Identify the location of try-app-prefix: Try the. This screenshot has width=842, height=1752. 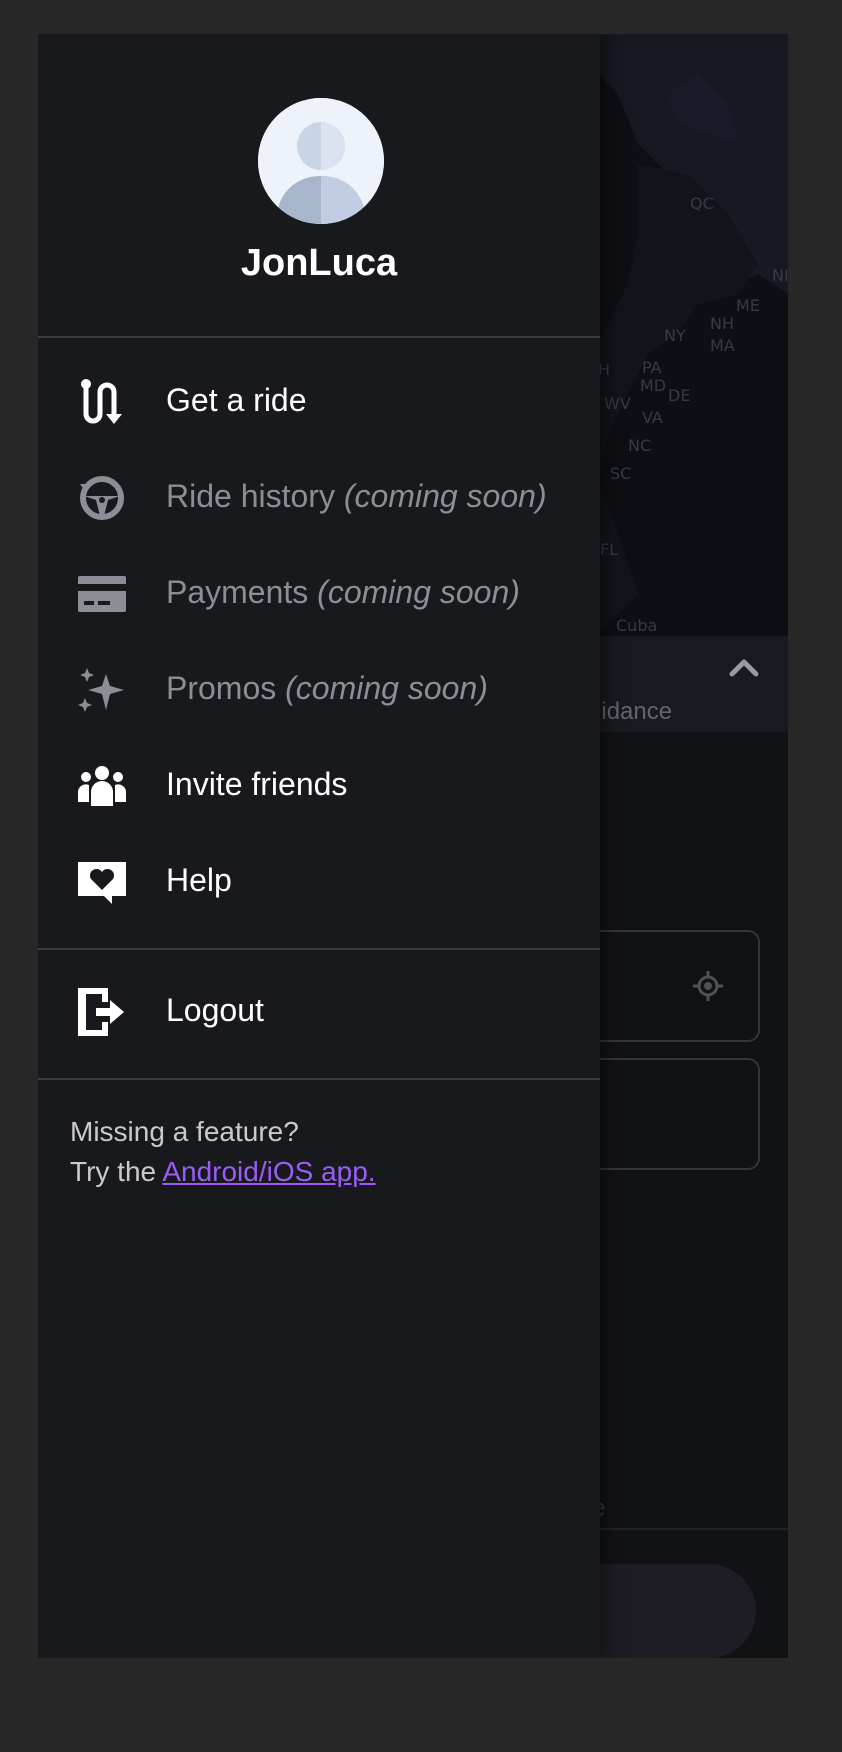
(116, 1171).